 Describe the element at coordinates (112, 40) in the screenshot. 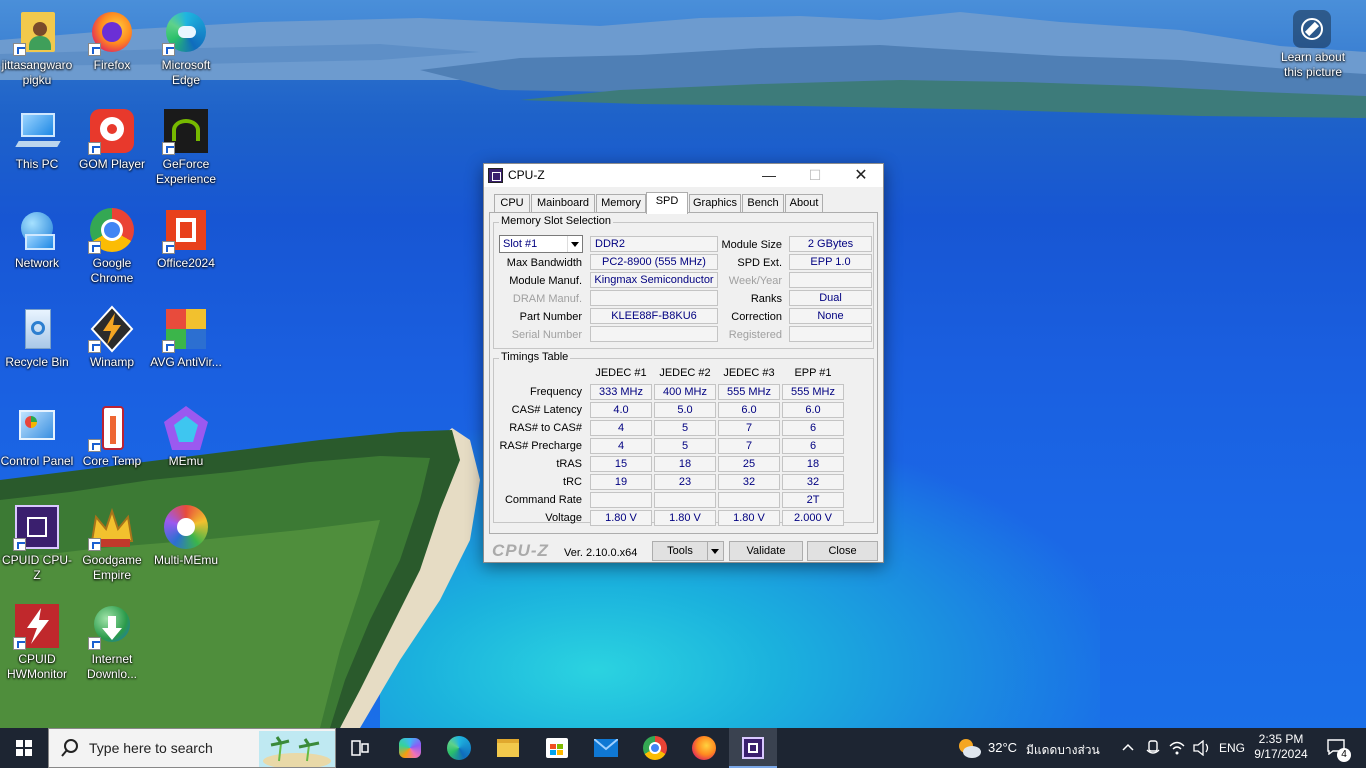

I see `desktop-icon-firefox: Firefox` at that location.